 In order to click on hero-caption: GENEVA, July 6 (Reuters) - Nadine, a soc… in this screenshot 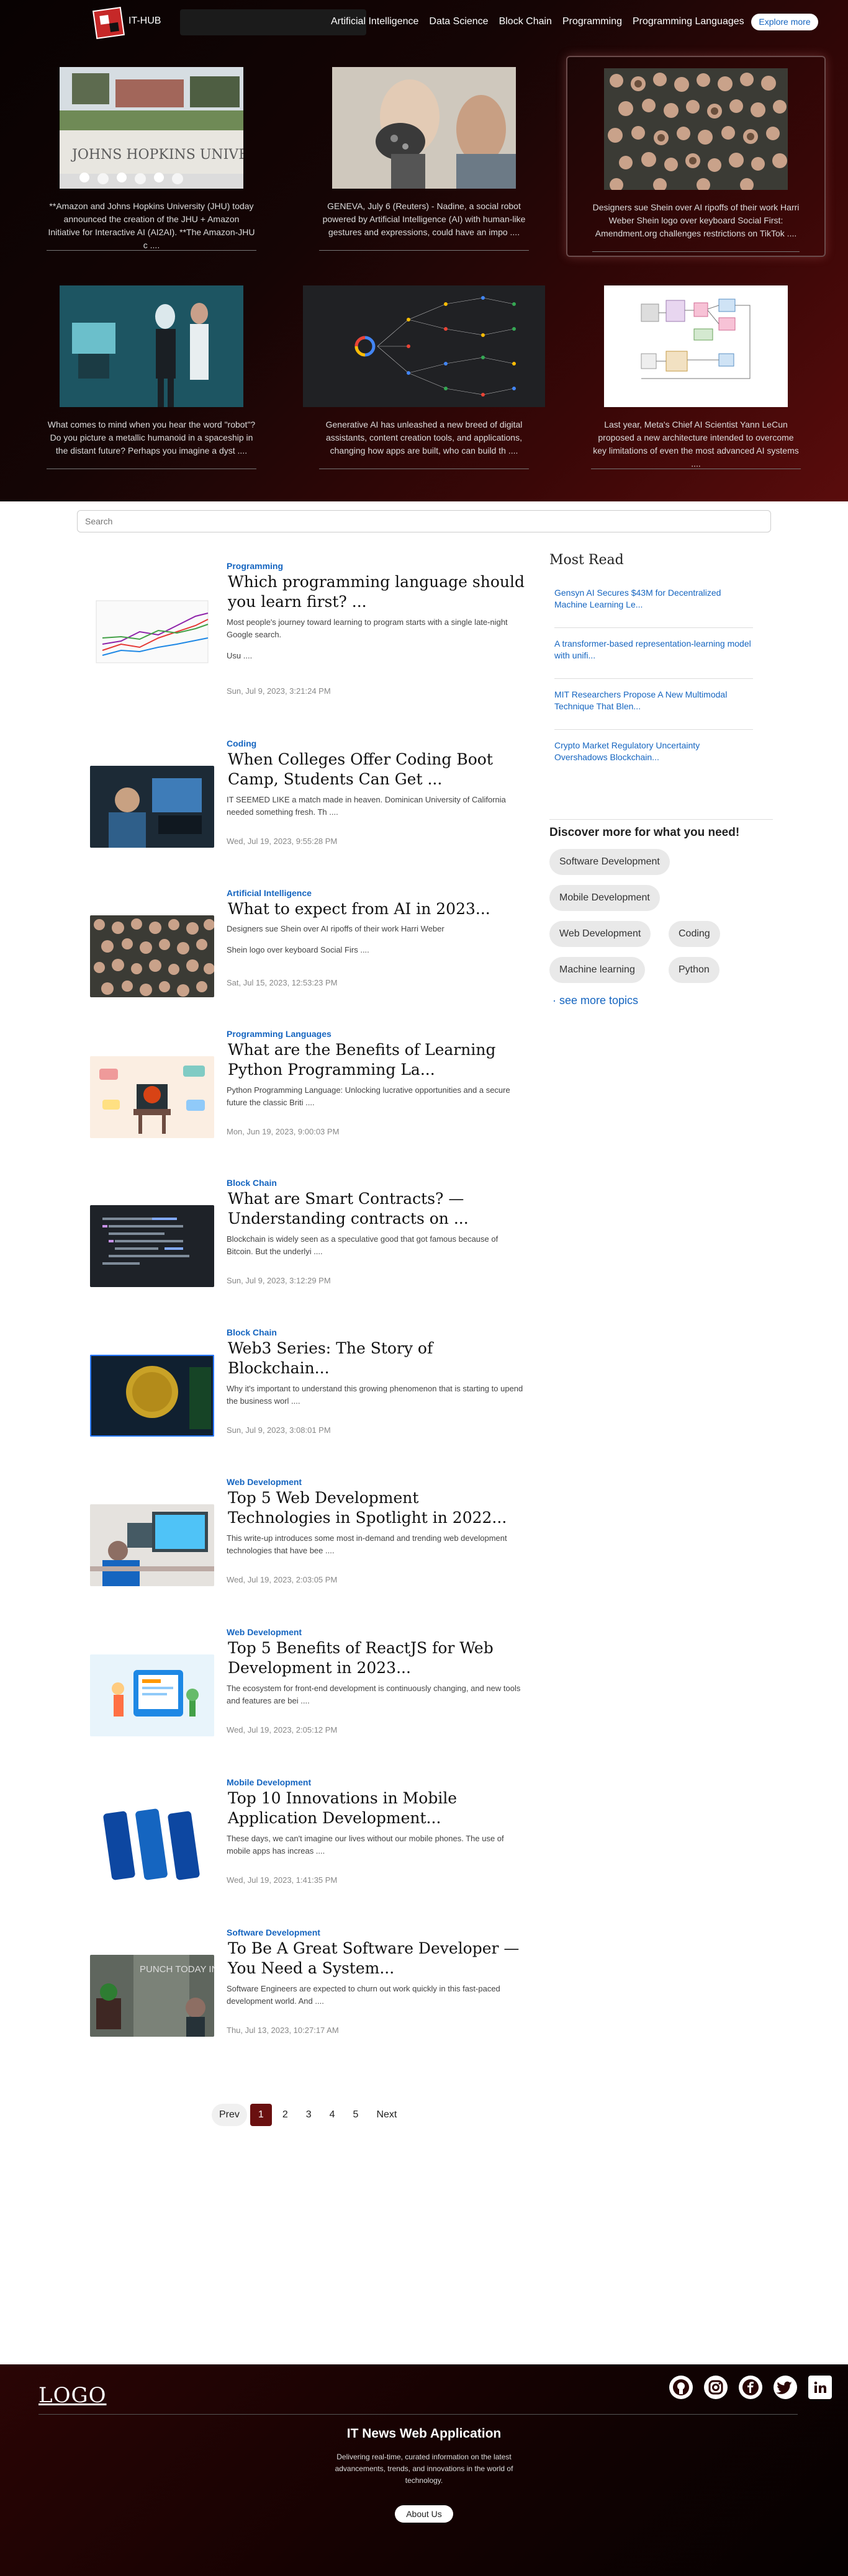, I will do `click(424, 226)`.